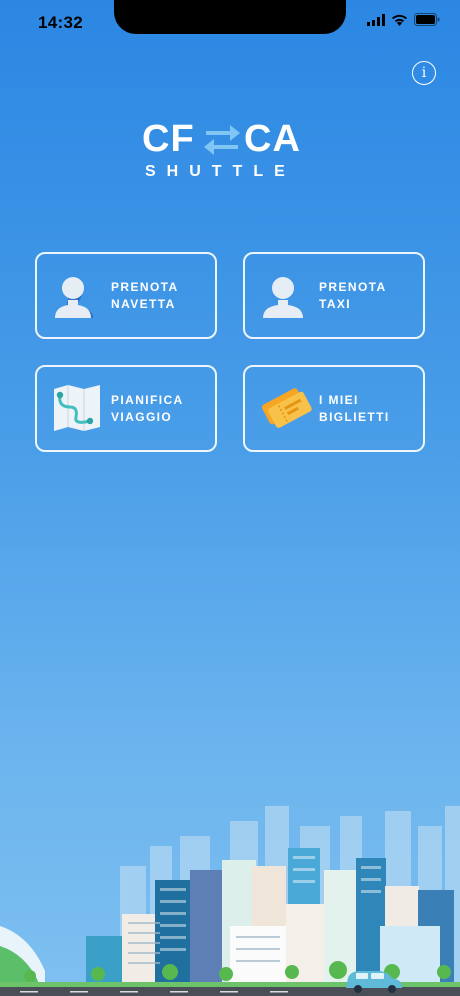  I want to click on tickets-icon, so click(285, 408).